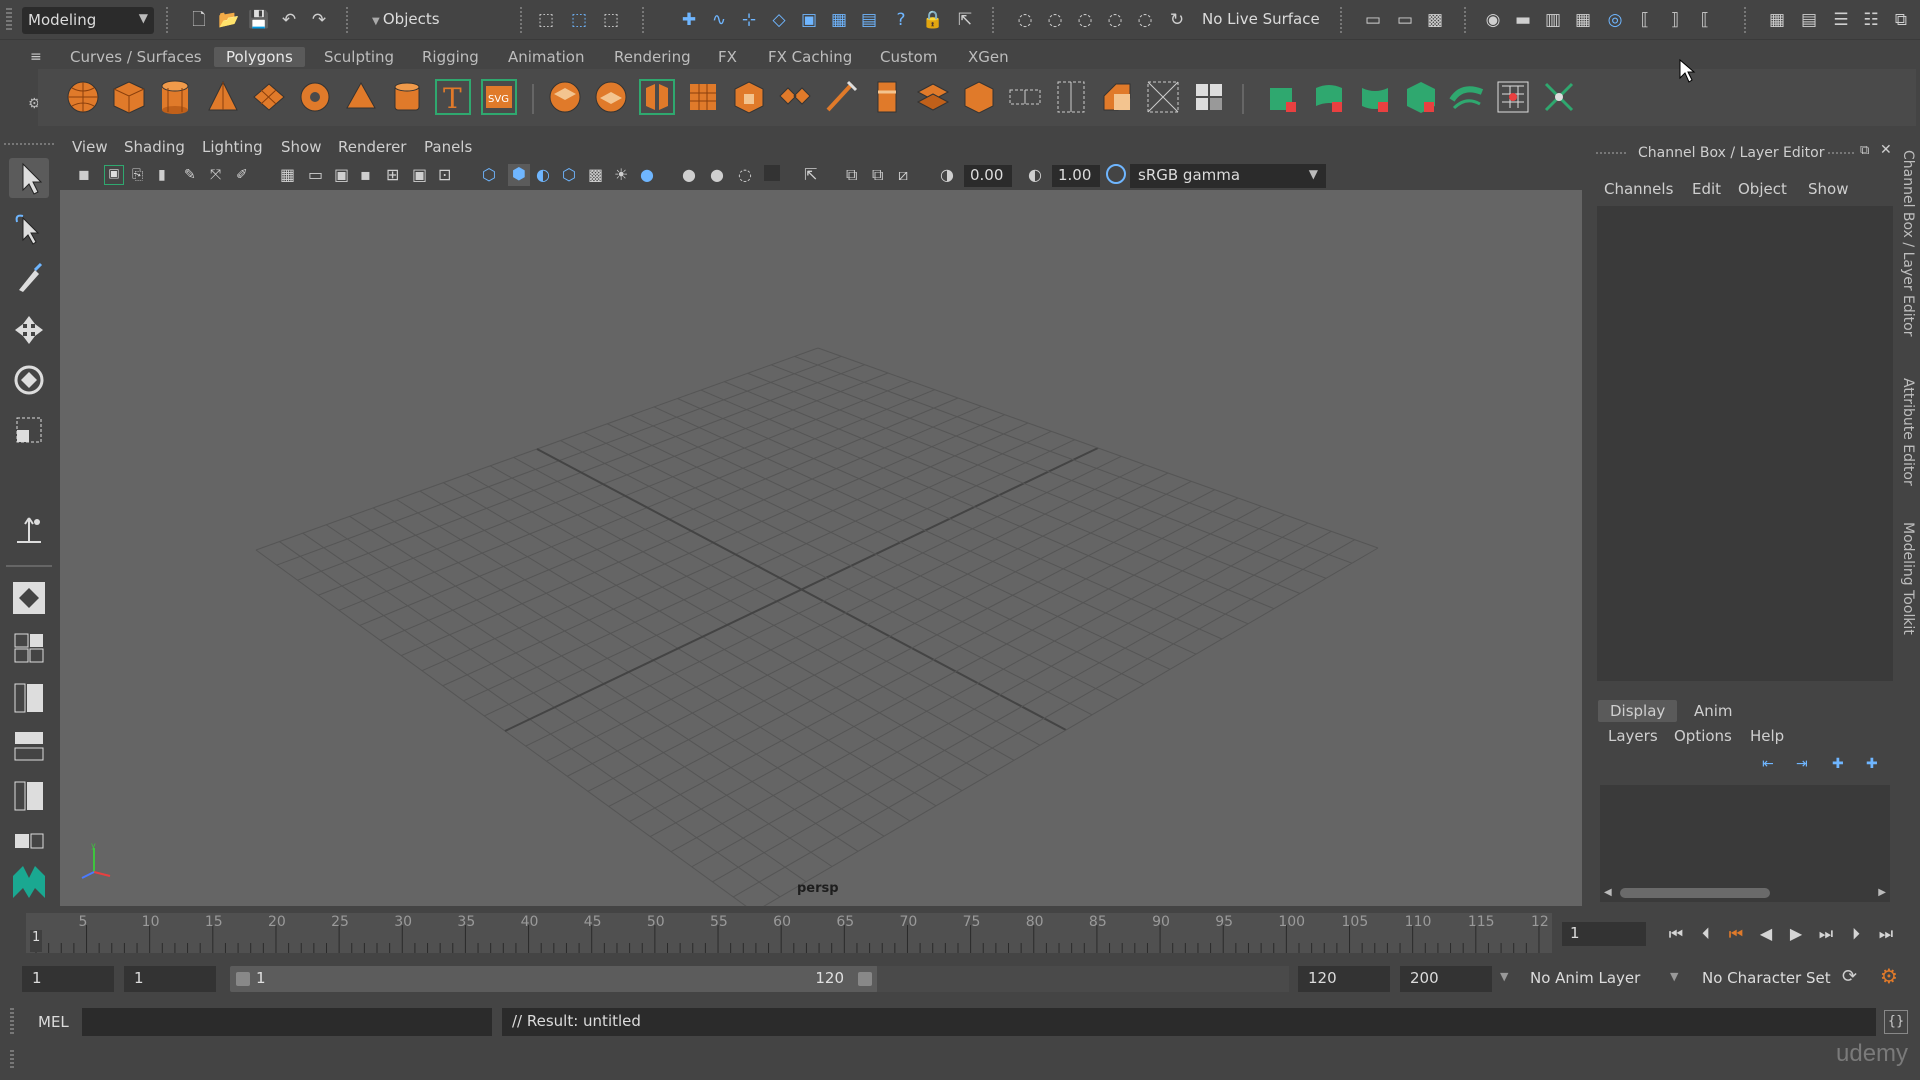 The width and height of the screenshot is (1920, 1080). Describe the element at coordinates (795, 97) in the screenshot. I see `bridge-icon` at that location.